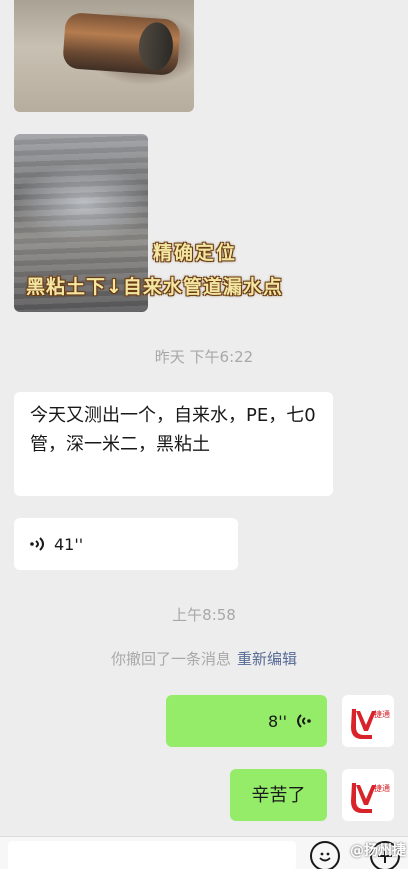 The image size is (408, 869). What do you see at coordinates (152, 855) in the screenshot?
I see `message-input` at bounding box center [152, 855].